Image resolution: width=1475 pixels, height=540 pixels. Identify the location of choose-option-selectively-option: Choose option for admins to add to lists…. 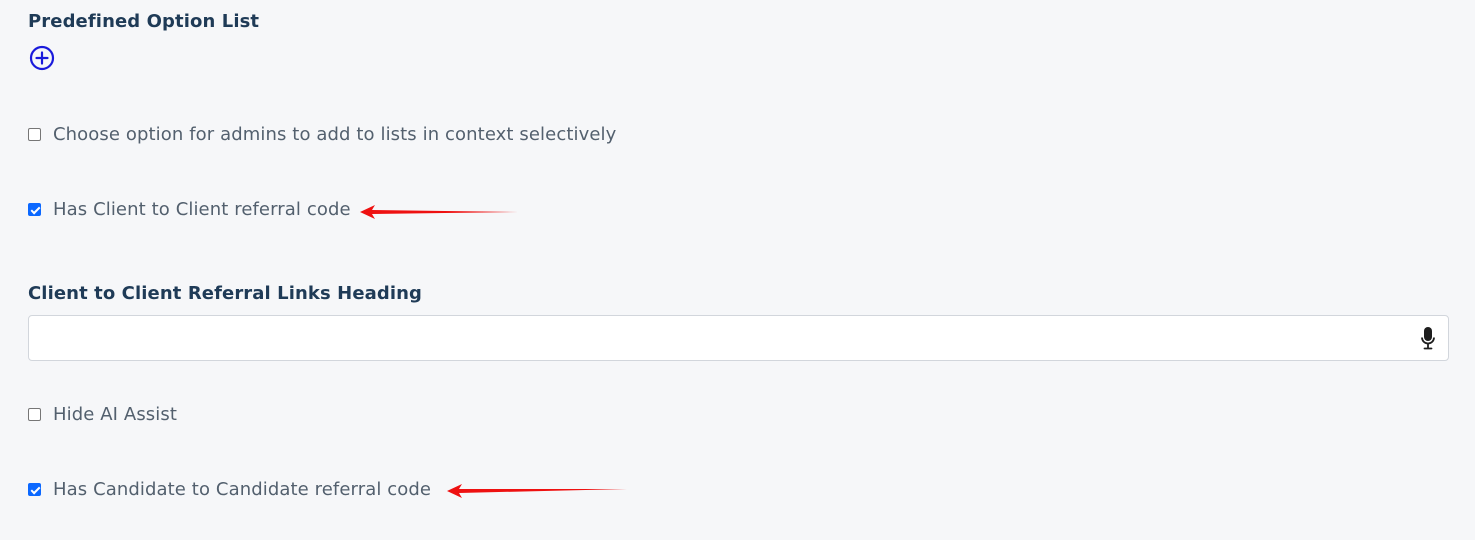
(322, 134).